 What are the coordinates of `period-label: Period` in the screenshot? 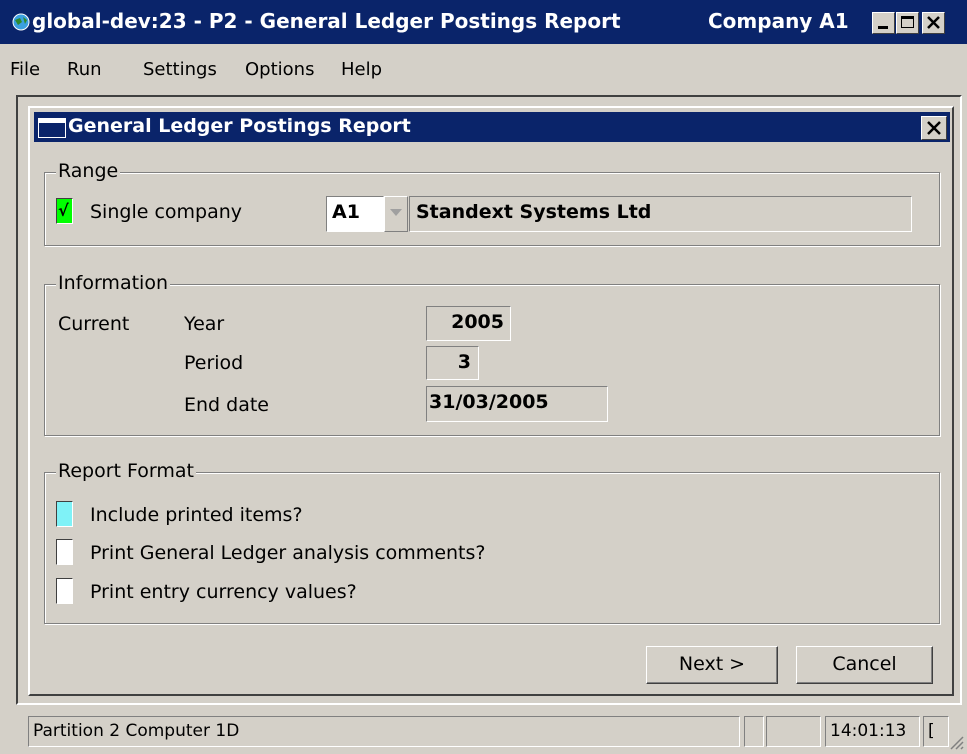 It's located at (214, 363).